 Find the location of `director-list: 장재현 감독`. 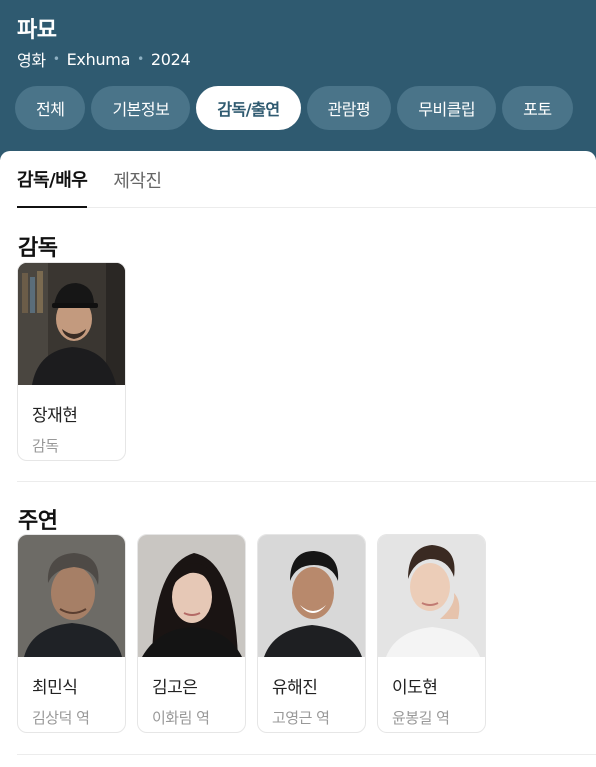

director-list: 장재현 감독 is located at coordinates (71, 361).